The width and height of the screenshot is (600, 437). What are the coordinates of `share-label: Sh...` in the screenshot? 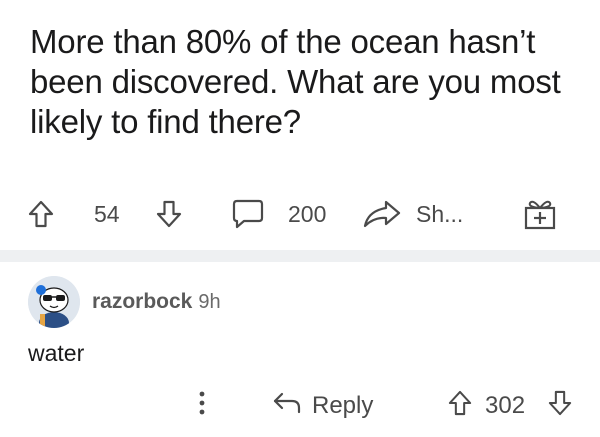 It's located at (439, 214).